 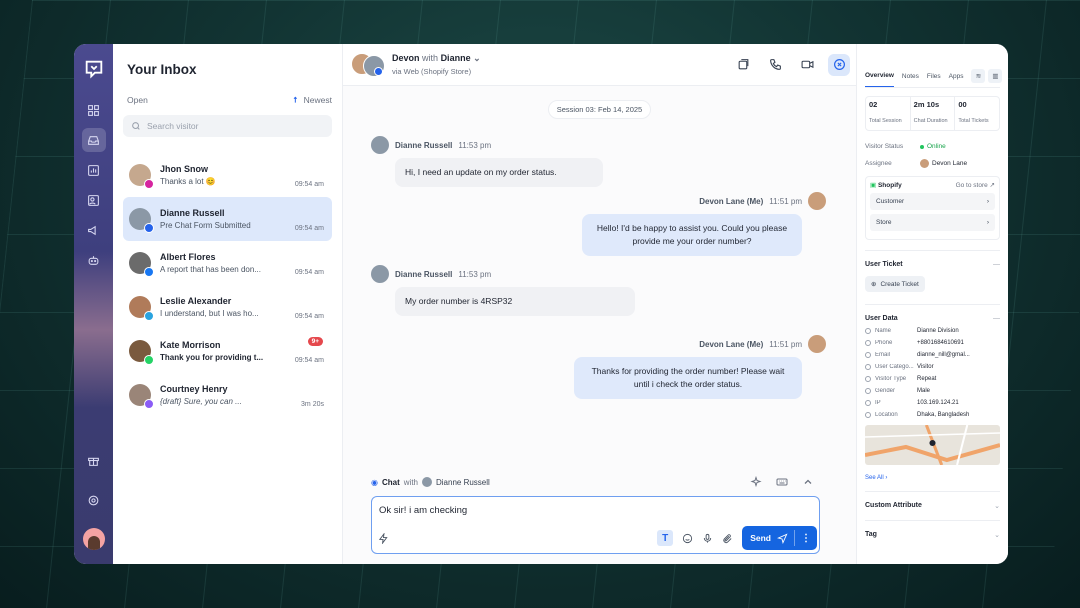 I want to click on megaphone-icon, so click(x=92, y=230).